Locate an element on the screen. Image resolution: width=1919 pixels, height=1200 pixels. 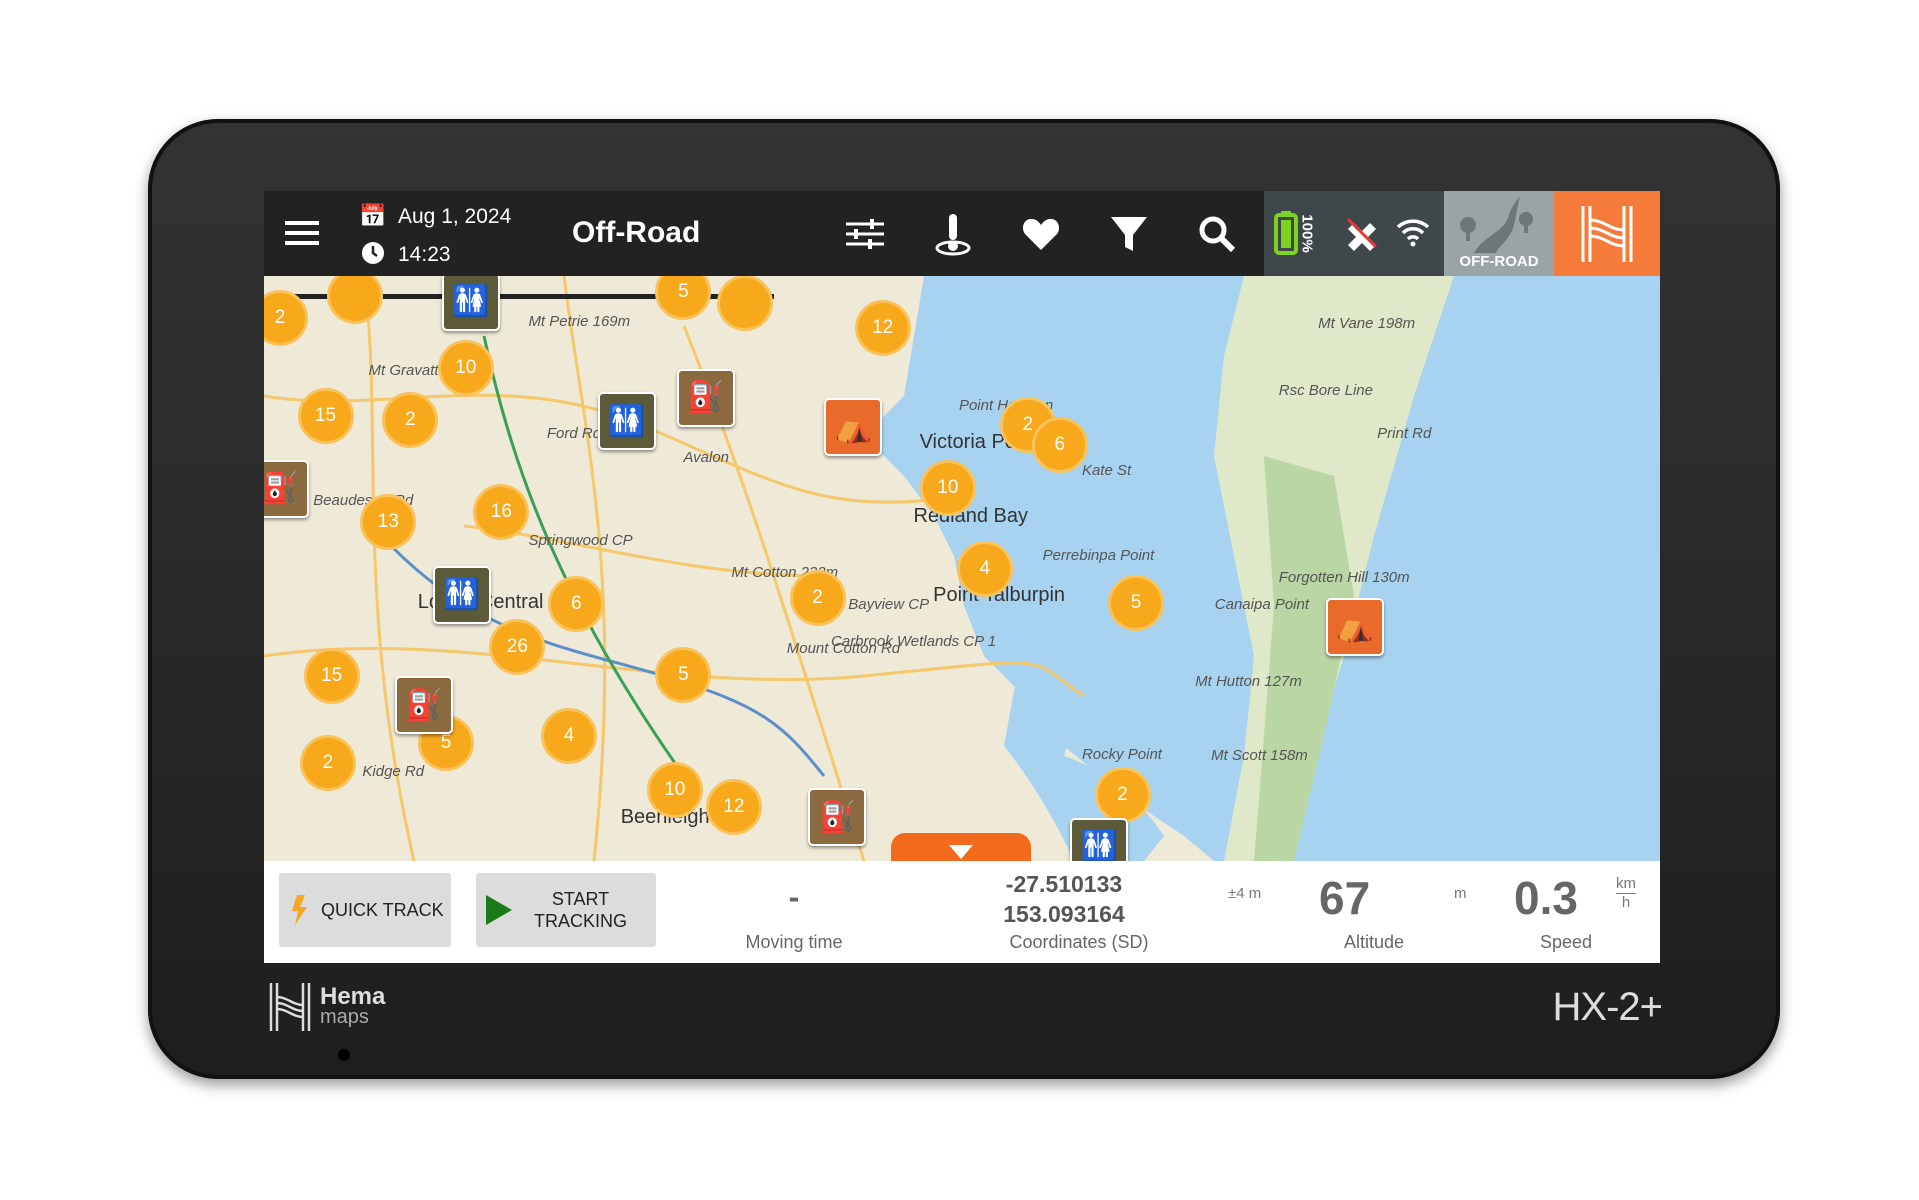
search-button is located at coordinates (1217, 234).